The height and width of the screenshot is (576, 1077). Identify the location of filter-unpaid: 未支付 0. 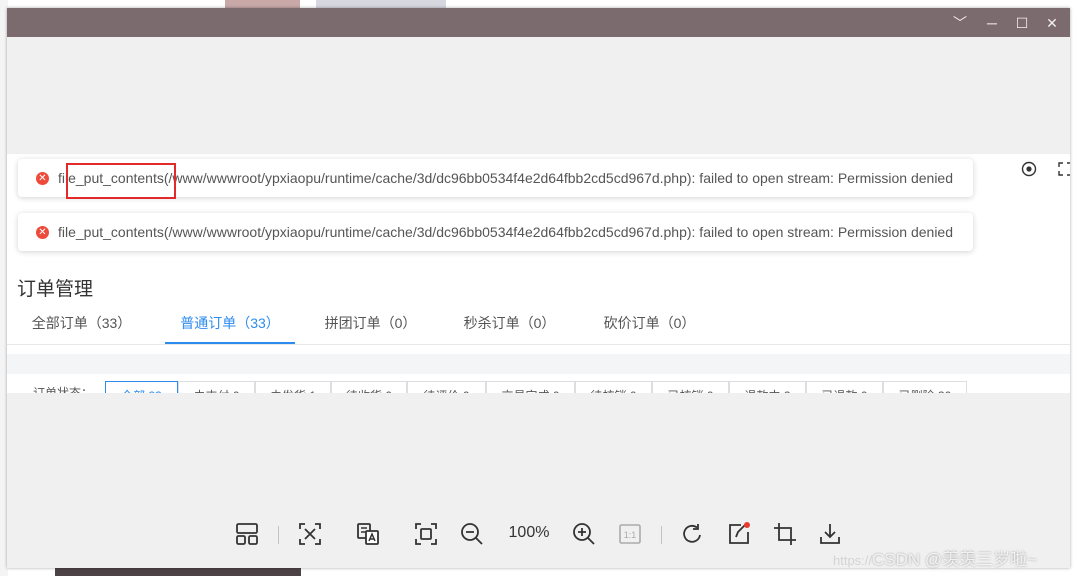
(216, 387).